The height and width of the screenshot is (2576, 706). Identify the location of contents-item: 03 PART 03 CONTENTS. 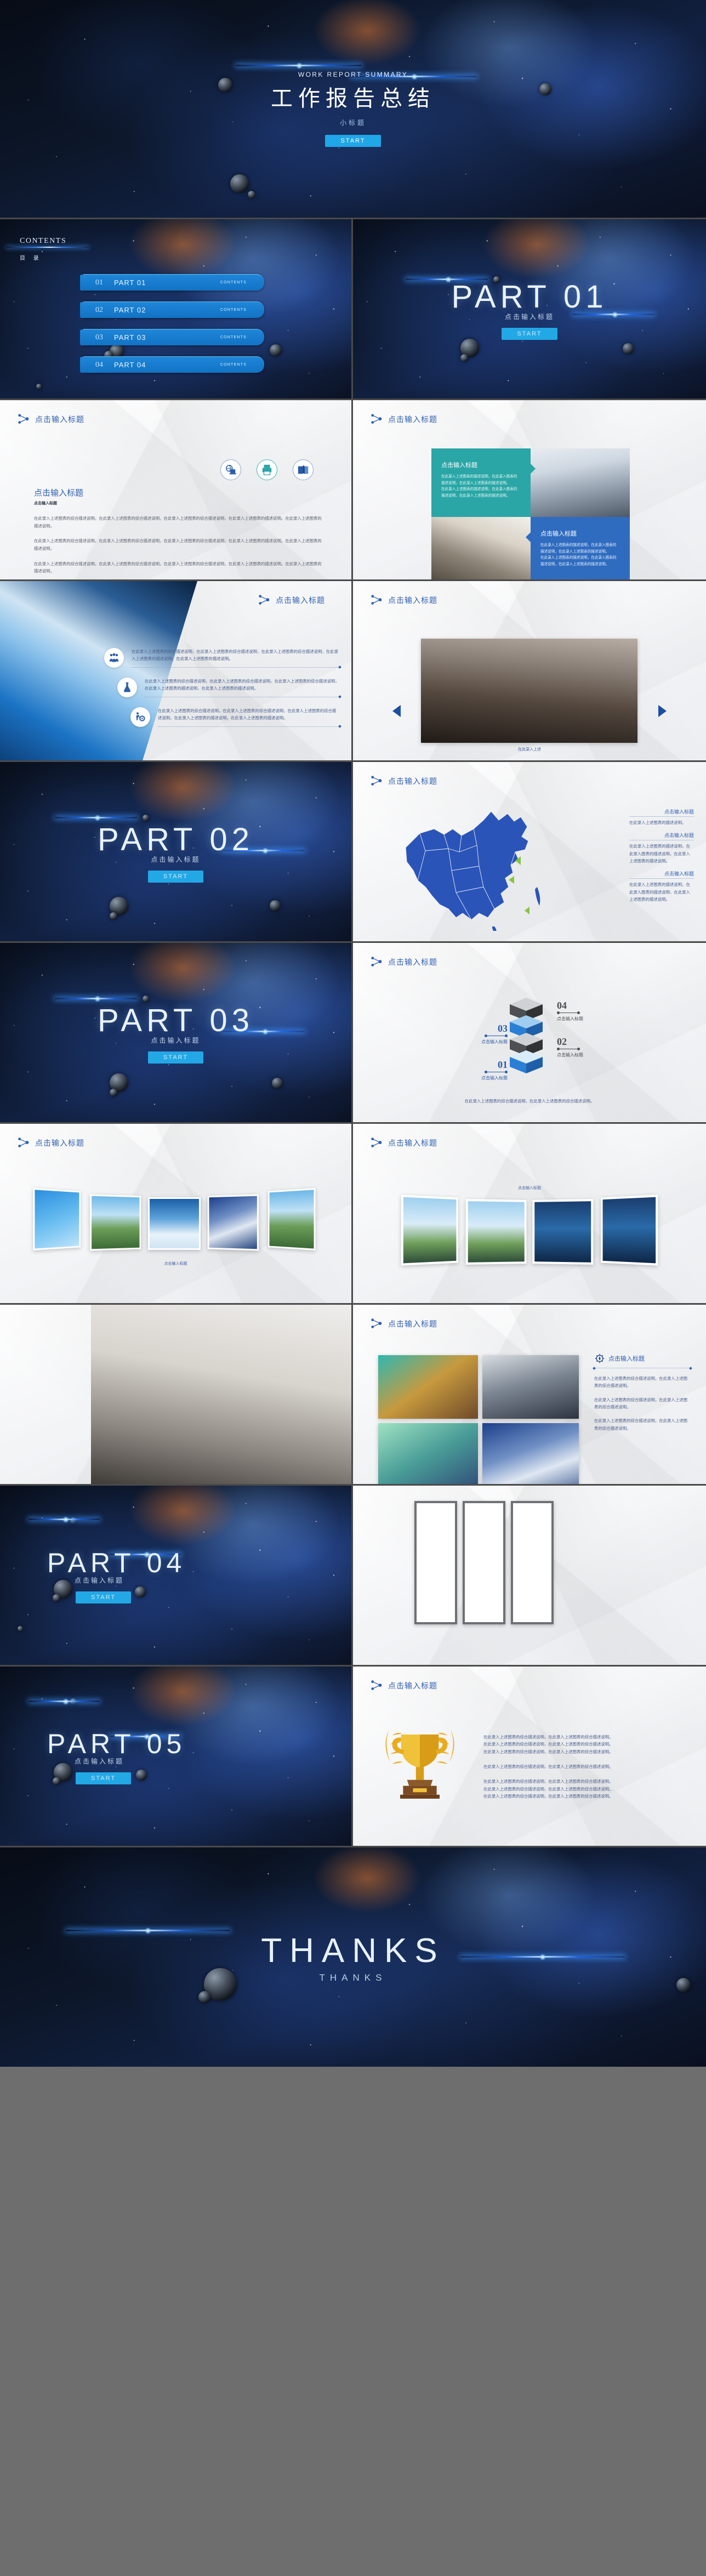
(172, 337).